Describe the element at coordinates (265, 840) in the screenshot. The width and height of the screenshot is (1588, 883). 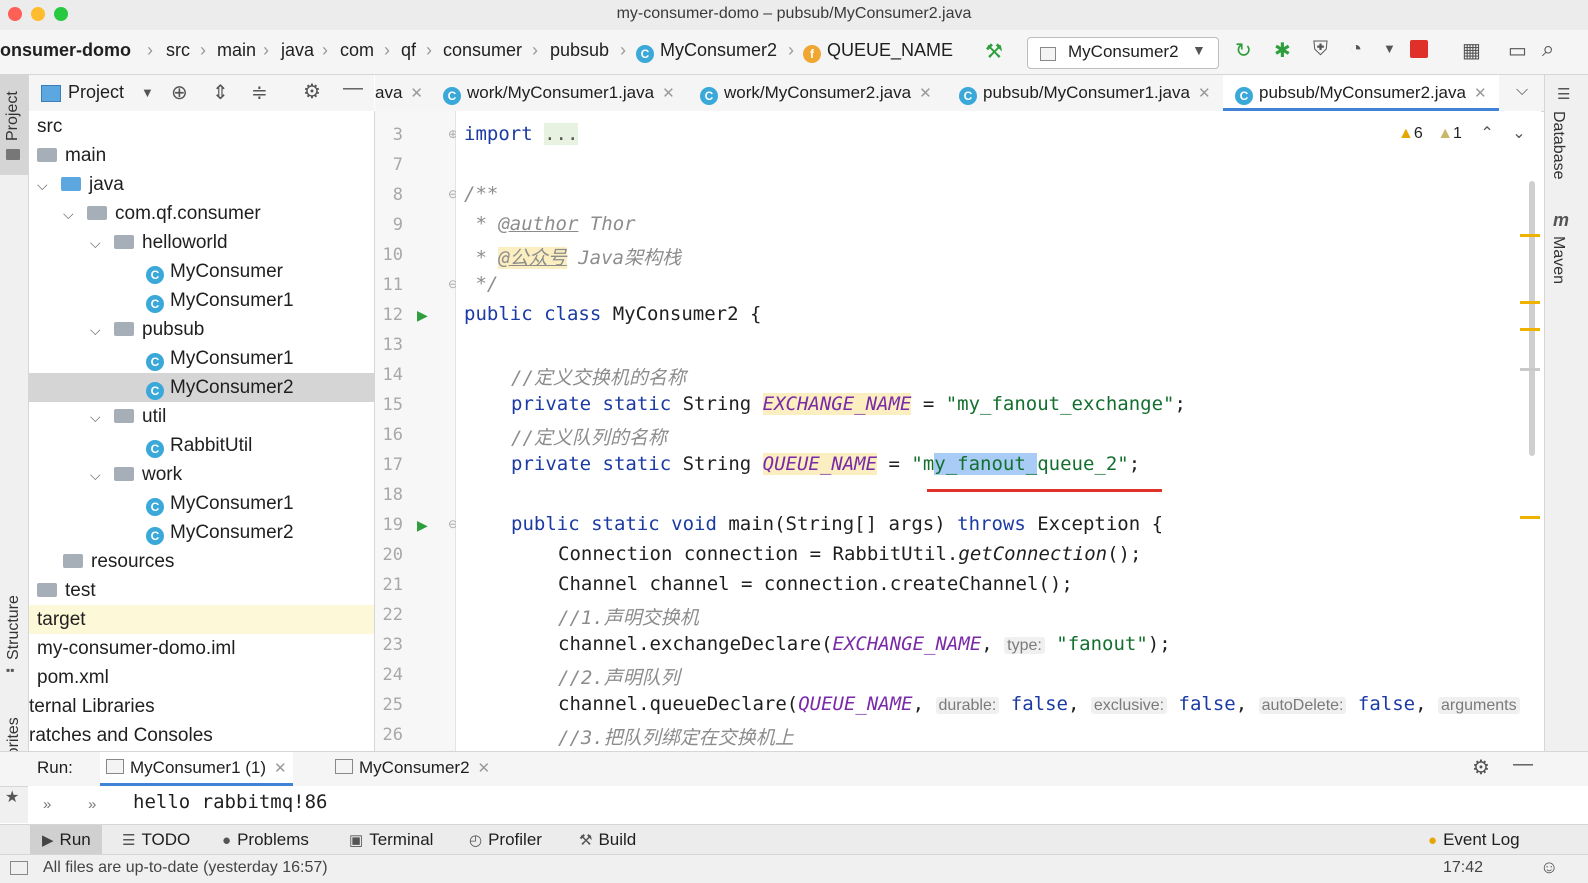
I see `problems-tool-button: ● Problems` at that location.